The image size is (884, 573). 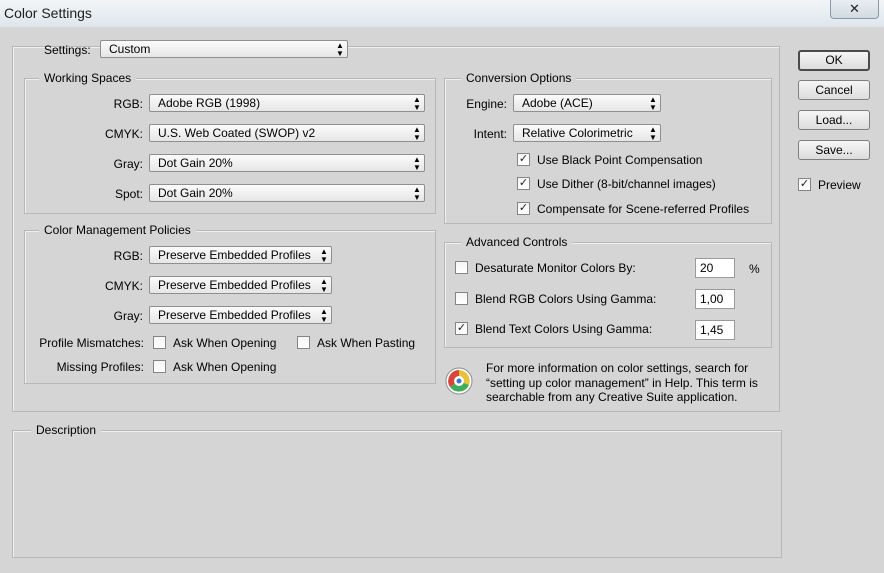 I want to click on blend-text-input: 1,45, so click(x=715, y=330).